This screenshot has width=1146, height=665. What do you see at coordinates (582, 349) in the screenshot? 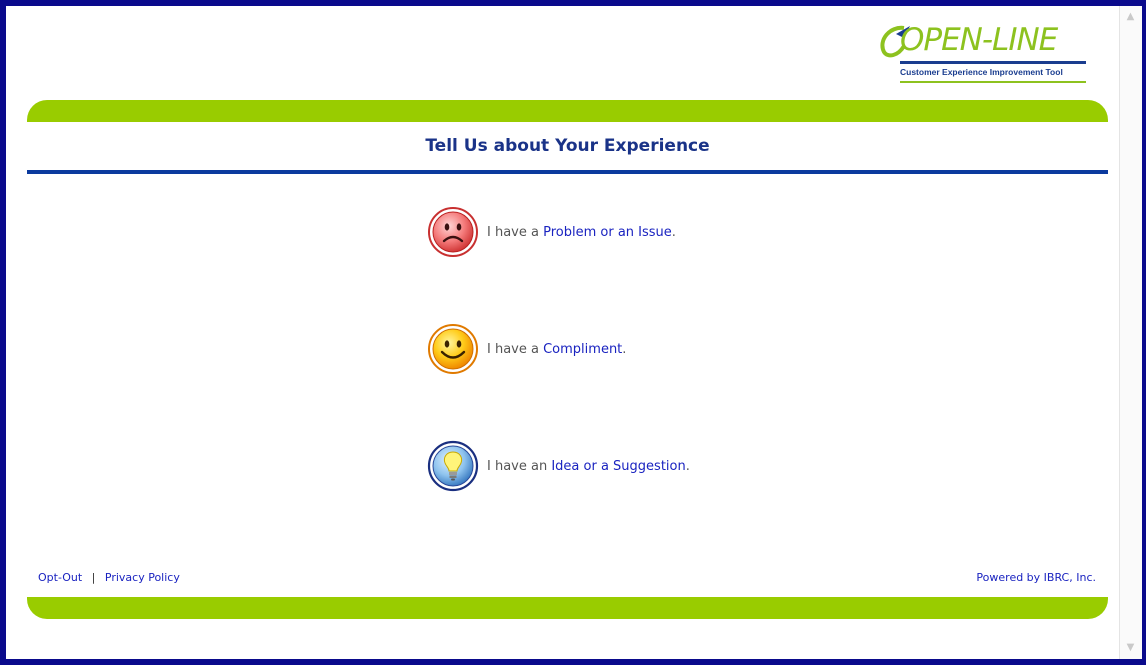
I see `compliment-link: Compliment` at bounding box center [582, 349].